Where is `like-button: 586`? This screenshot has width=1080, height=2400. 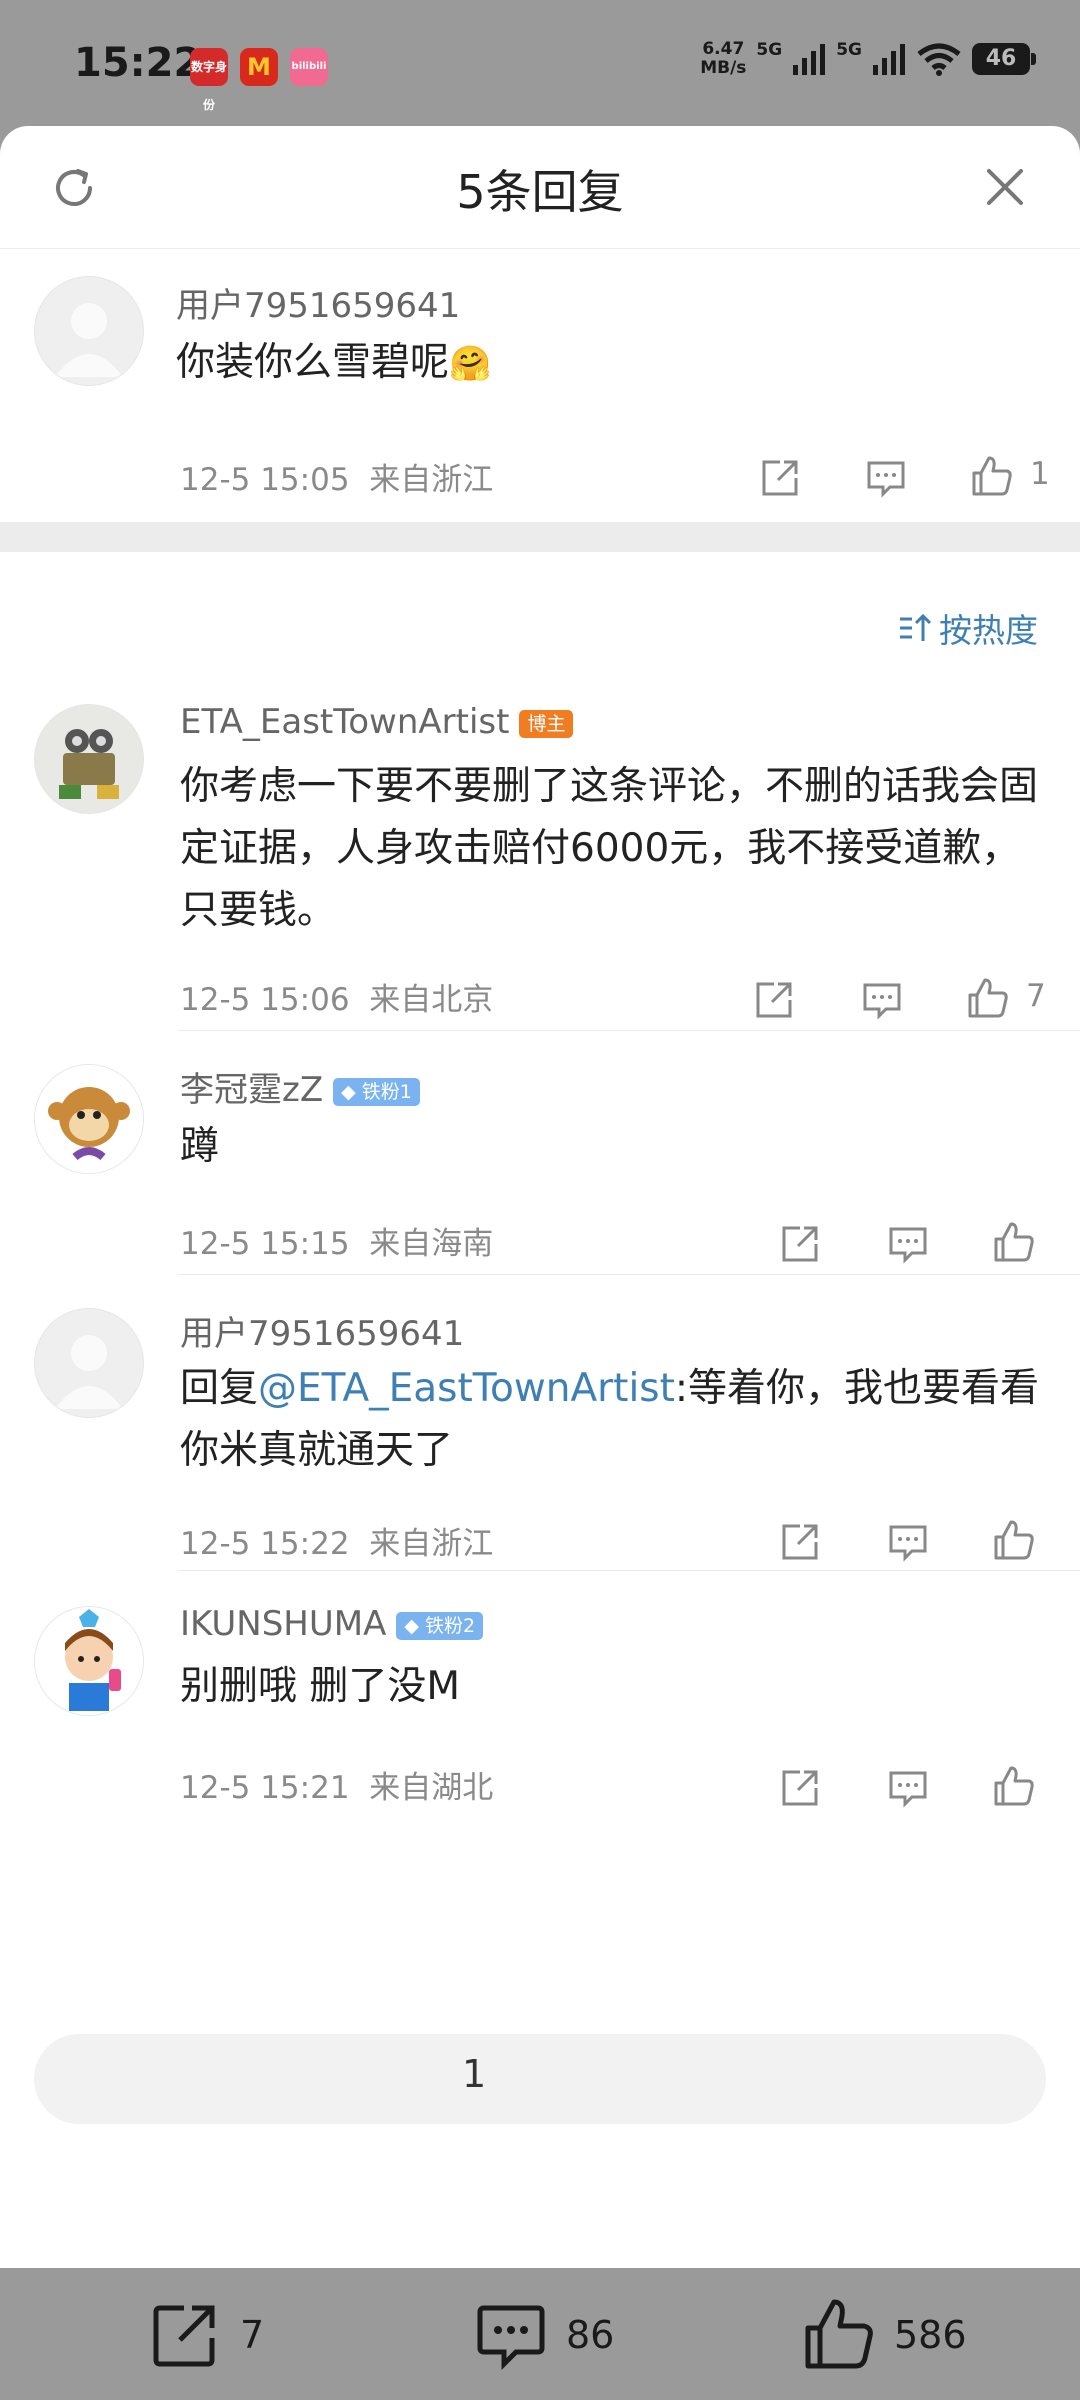
like-button: 586 is located at coordinates (884, 2335).